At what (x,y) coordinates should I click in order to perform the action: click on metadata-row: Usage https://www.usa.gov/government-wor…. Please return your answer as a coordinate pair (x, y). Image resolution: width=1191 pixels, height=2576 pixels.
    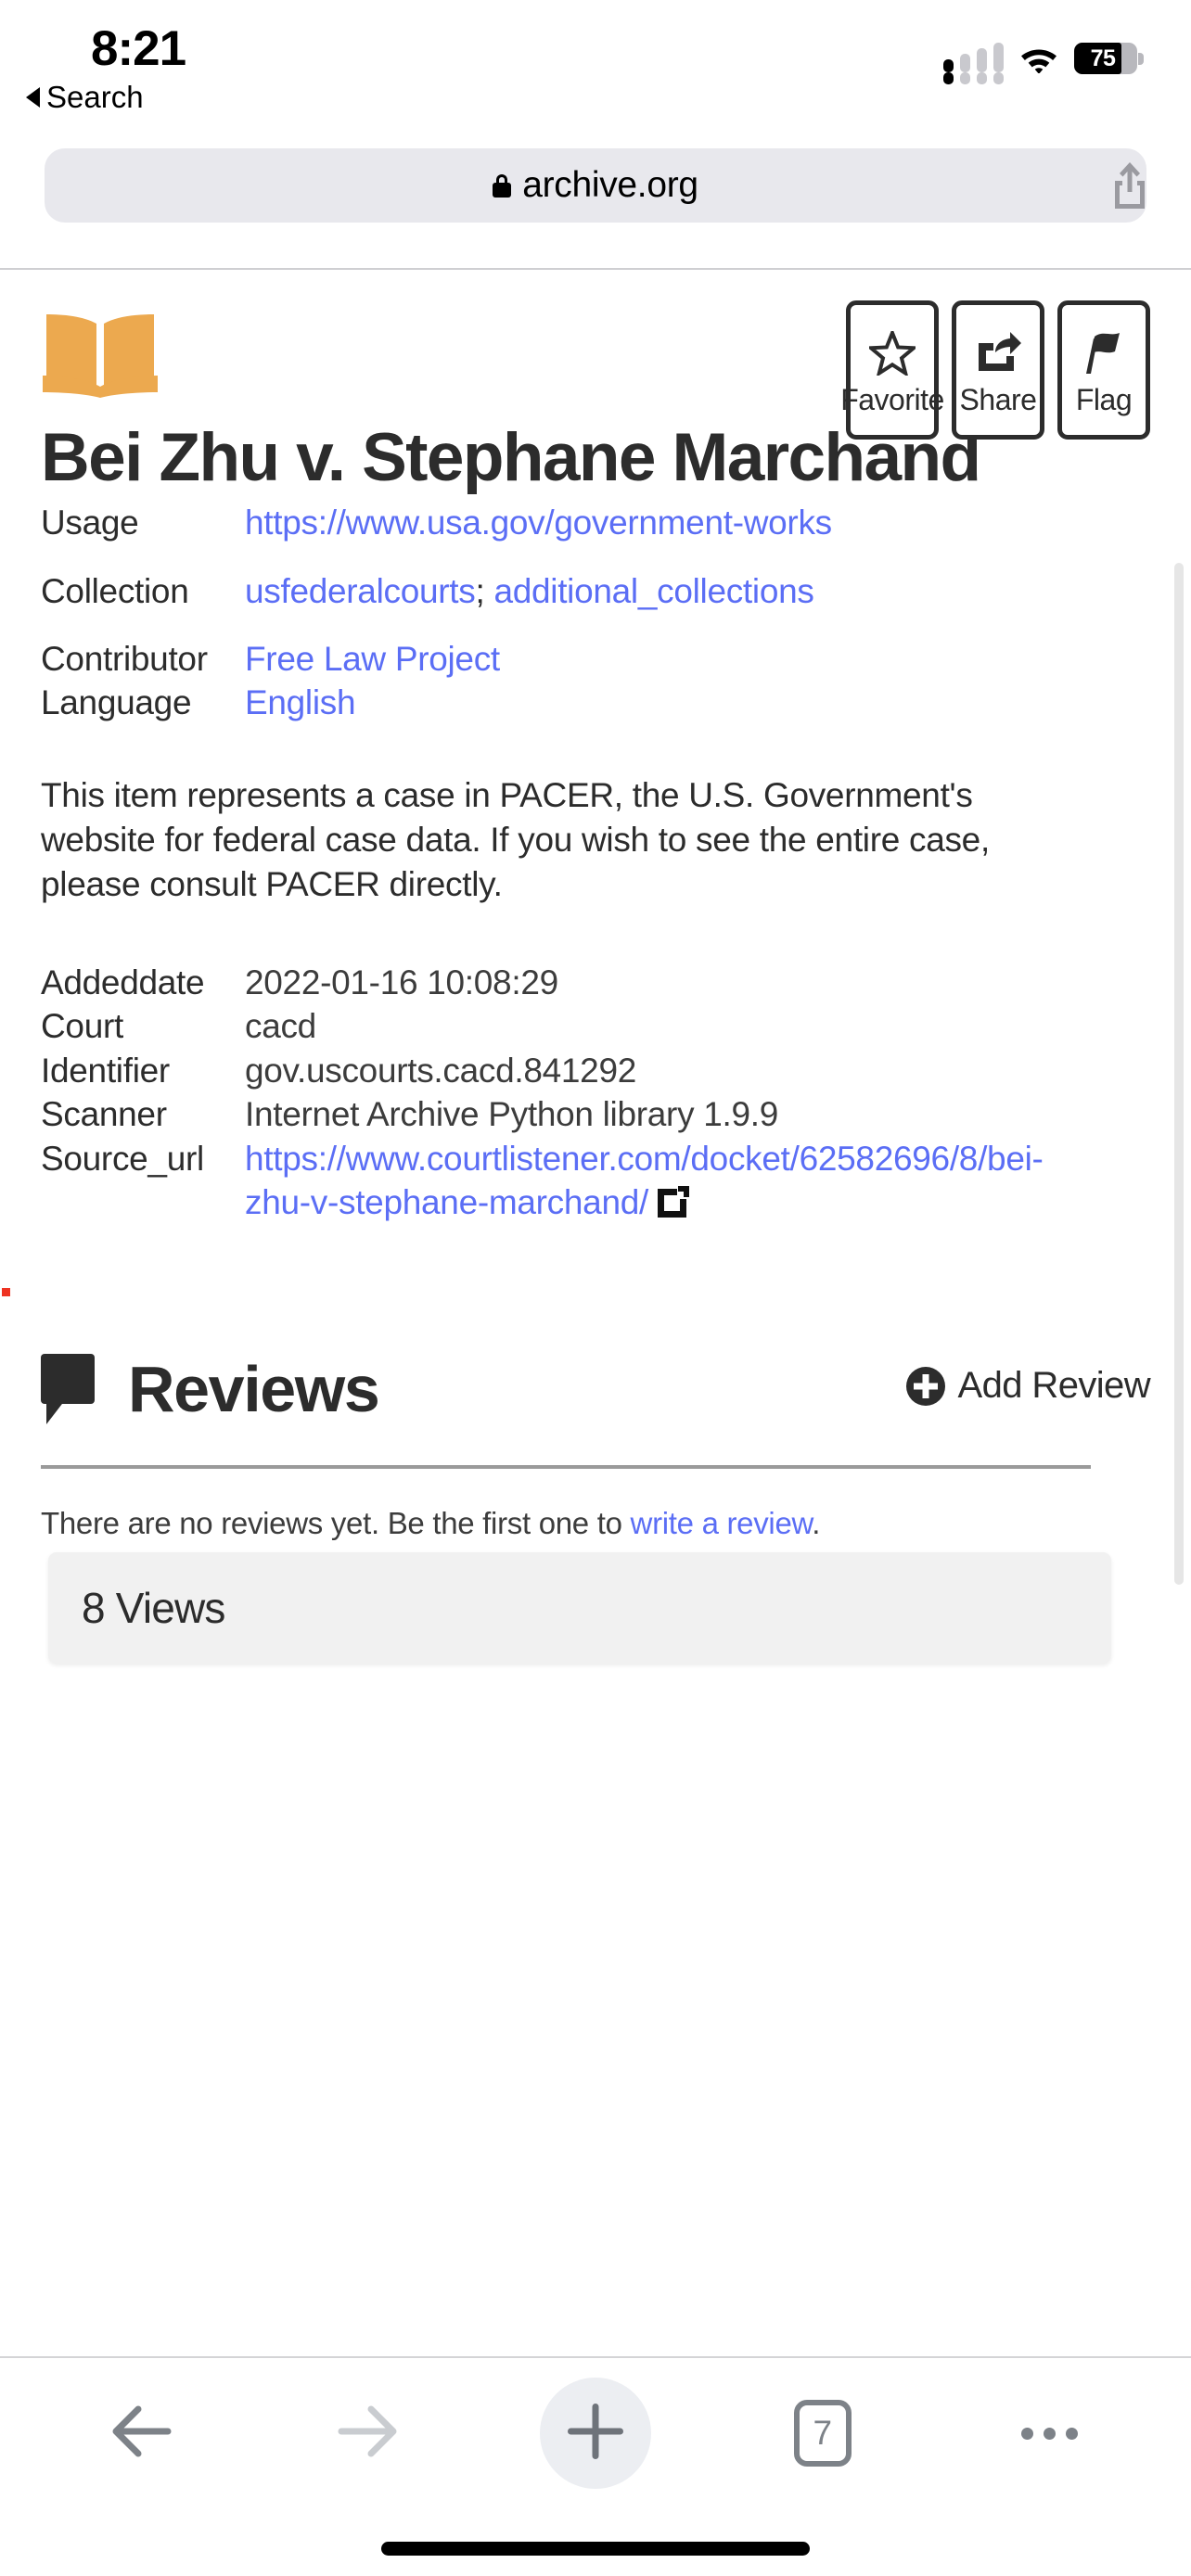
    Looking at the image, I should click on (567, 522).